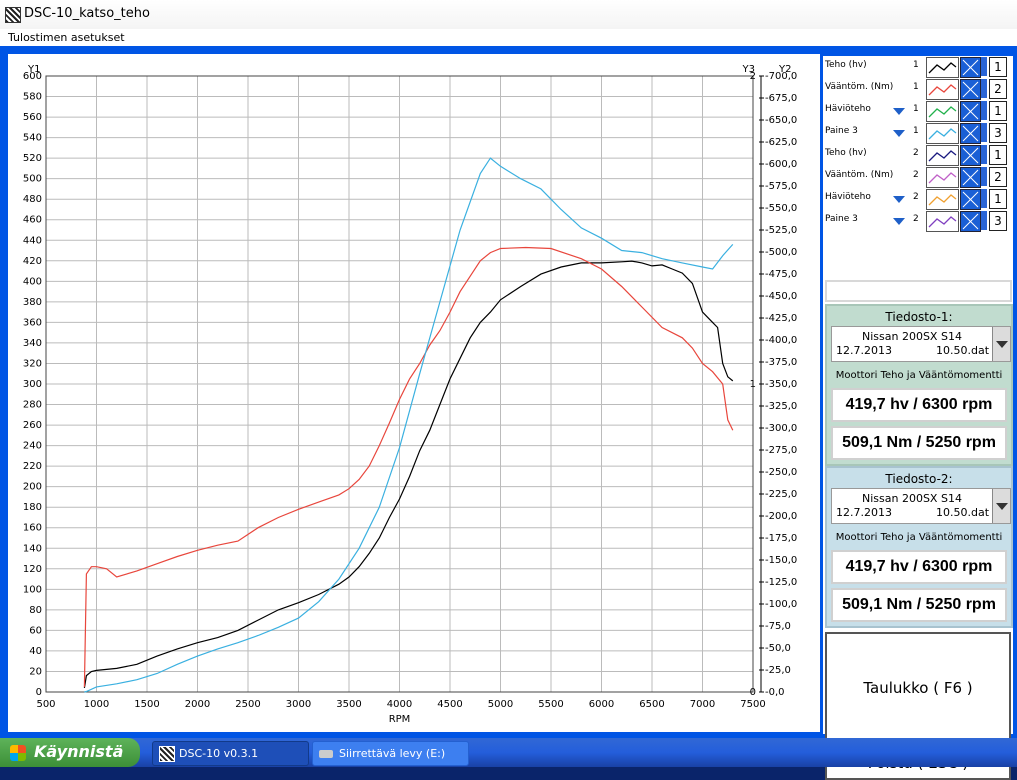  What do you see at coordinates (702, 704) in the screenshot?
I see `x-tick-label: 7000` at bounding box center [702, 704].